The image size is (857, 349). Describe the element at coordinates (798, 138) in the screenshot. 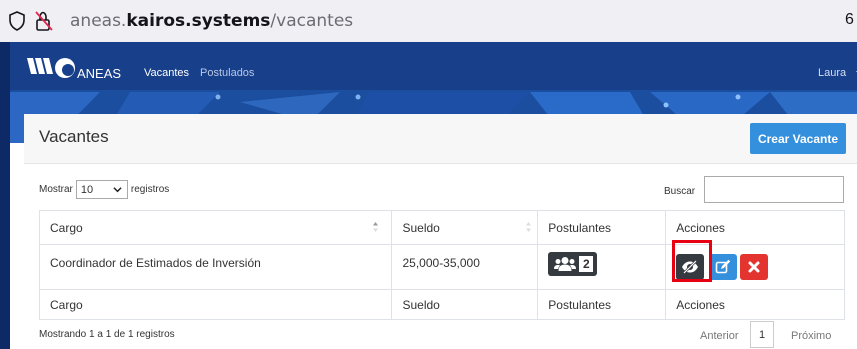

I see `create-vacancy-button: Crear Vacante` at that location.